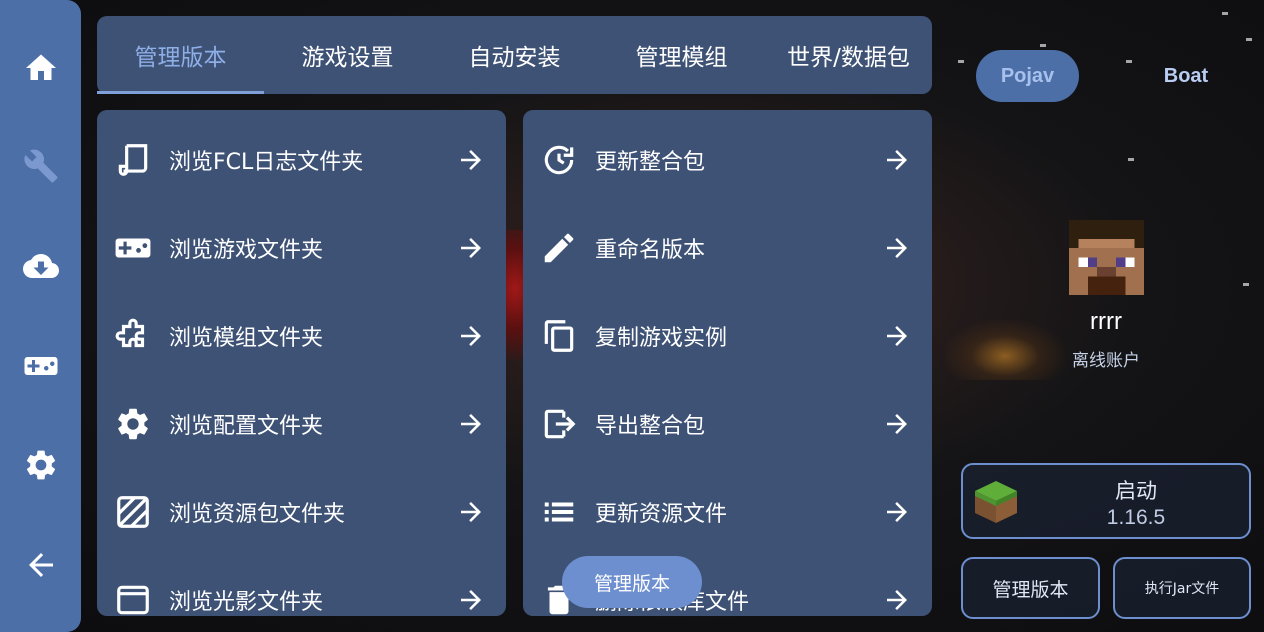 The height and width of the screenshot is (632, 1264). I want to click on list-item-browse-mods-folder: 浏览模组文件夹, so click(301, 336).